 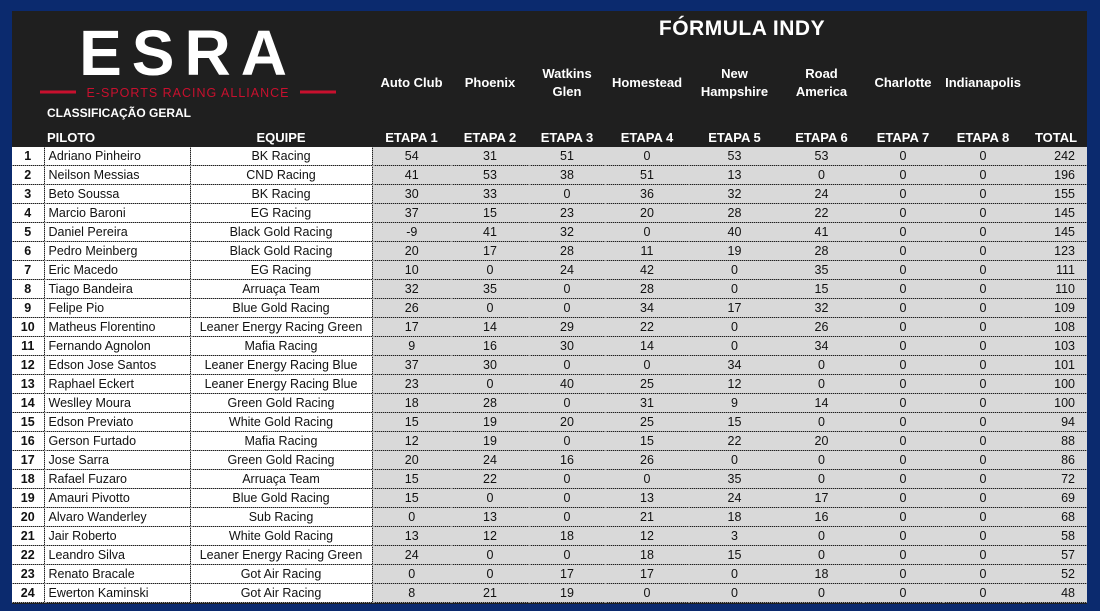 What do you see at coordinates (647, 555) in the screenshot?
I see `points-cell: 18` at bounding box center [647, 555].